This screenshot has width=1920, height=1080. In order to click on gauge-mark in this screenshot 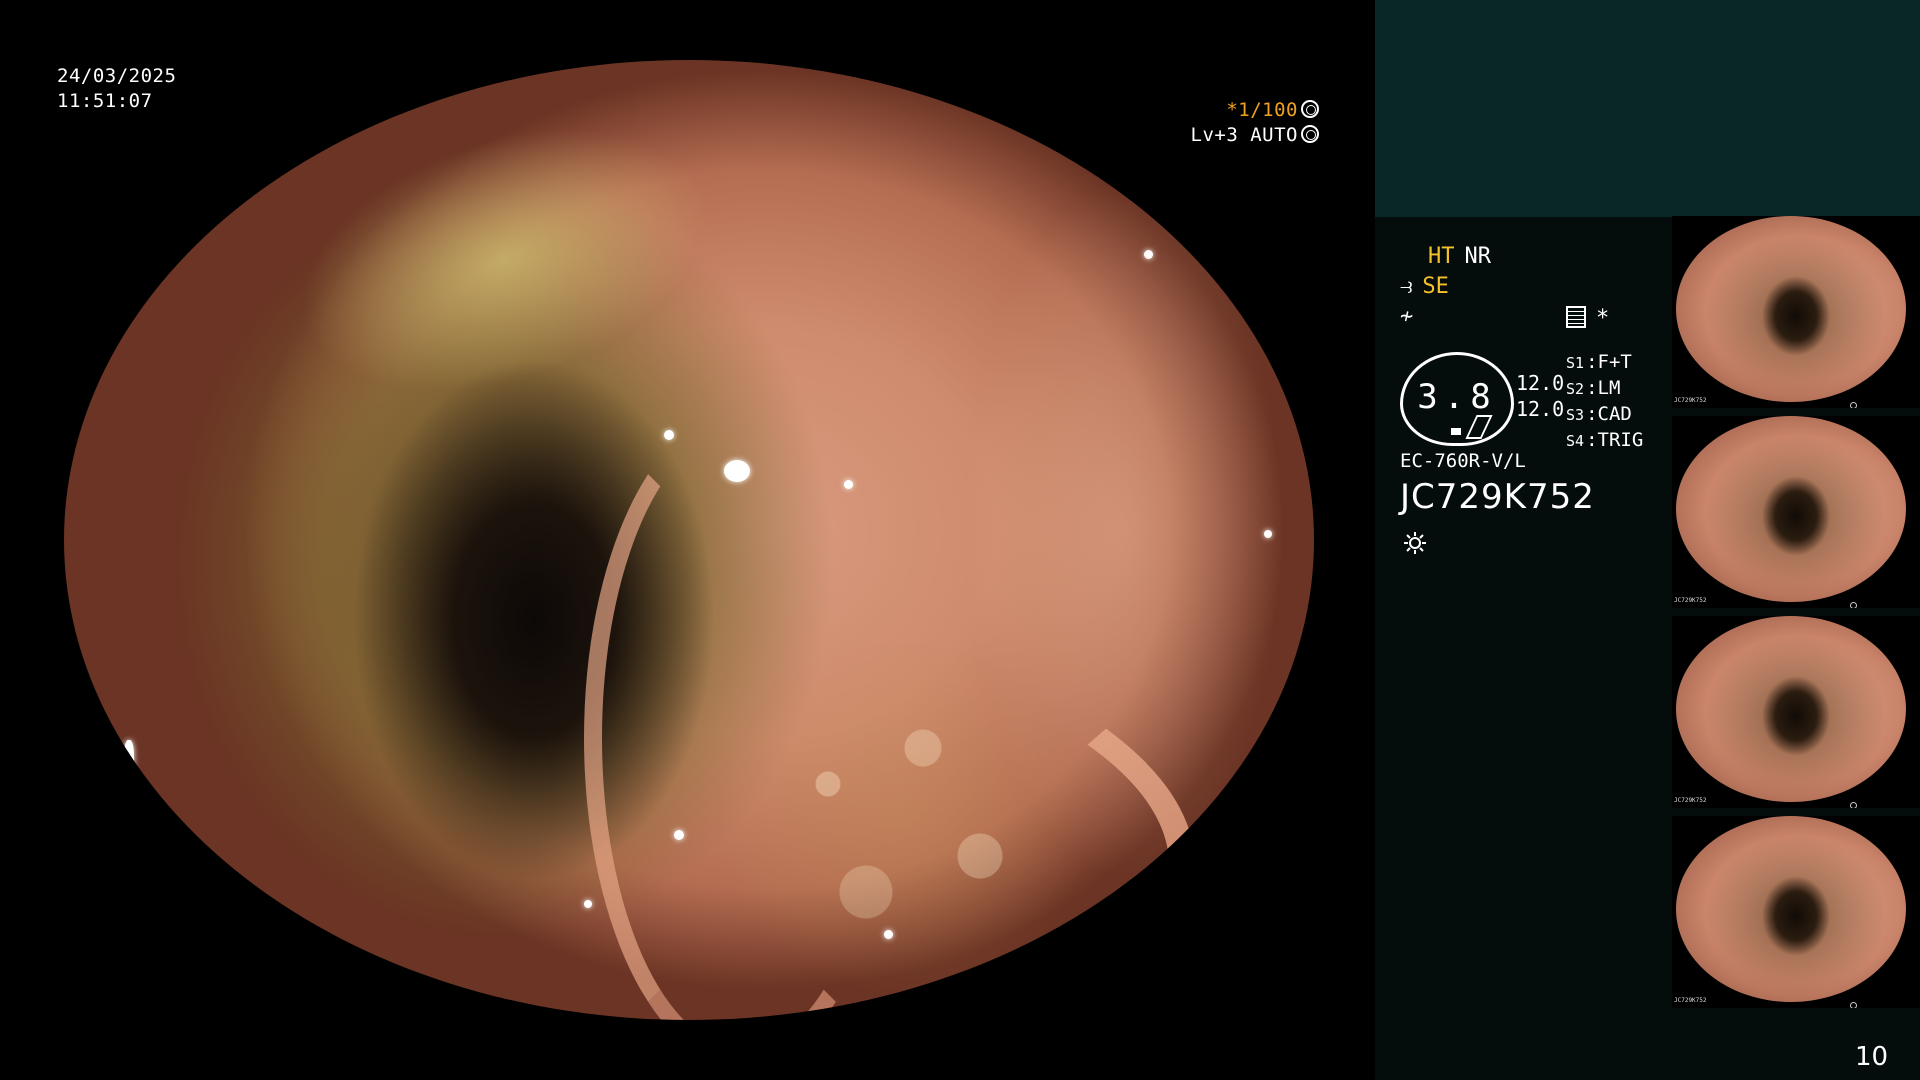, I will do `click(1456, 431)`.